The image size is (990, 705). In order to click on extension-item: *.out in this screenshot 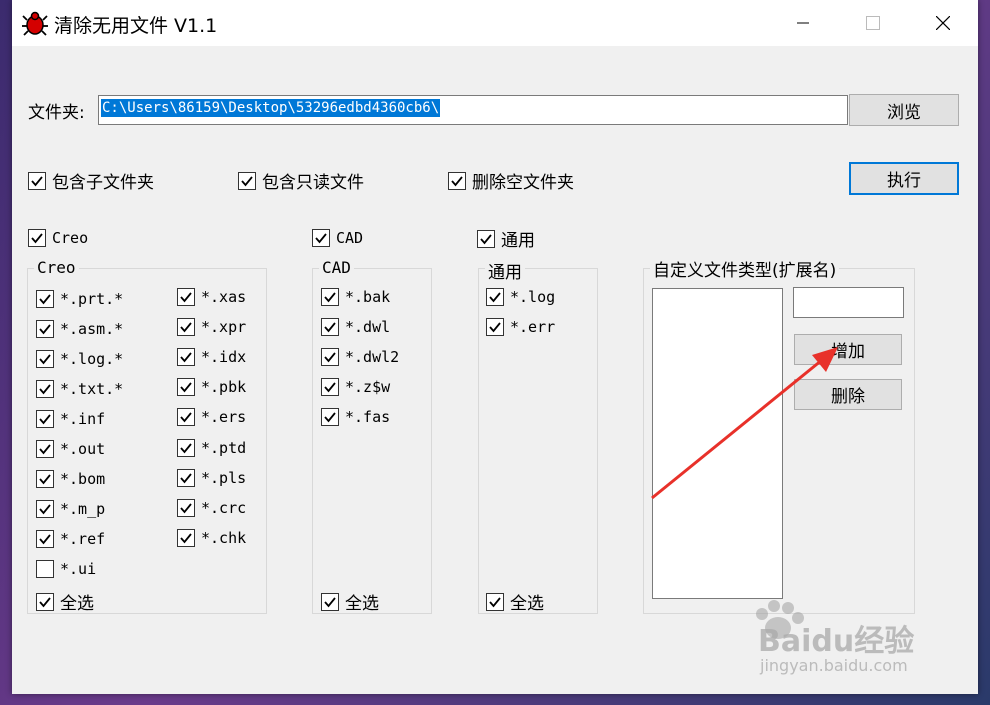, I will do `click(70, 449)`.